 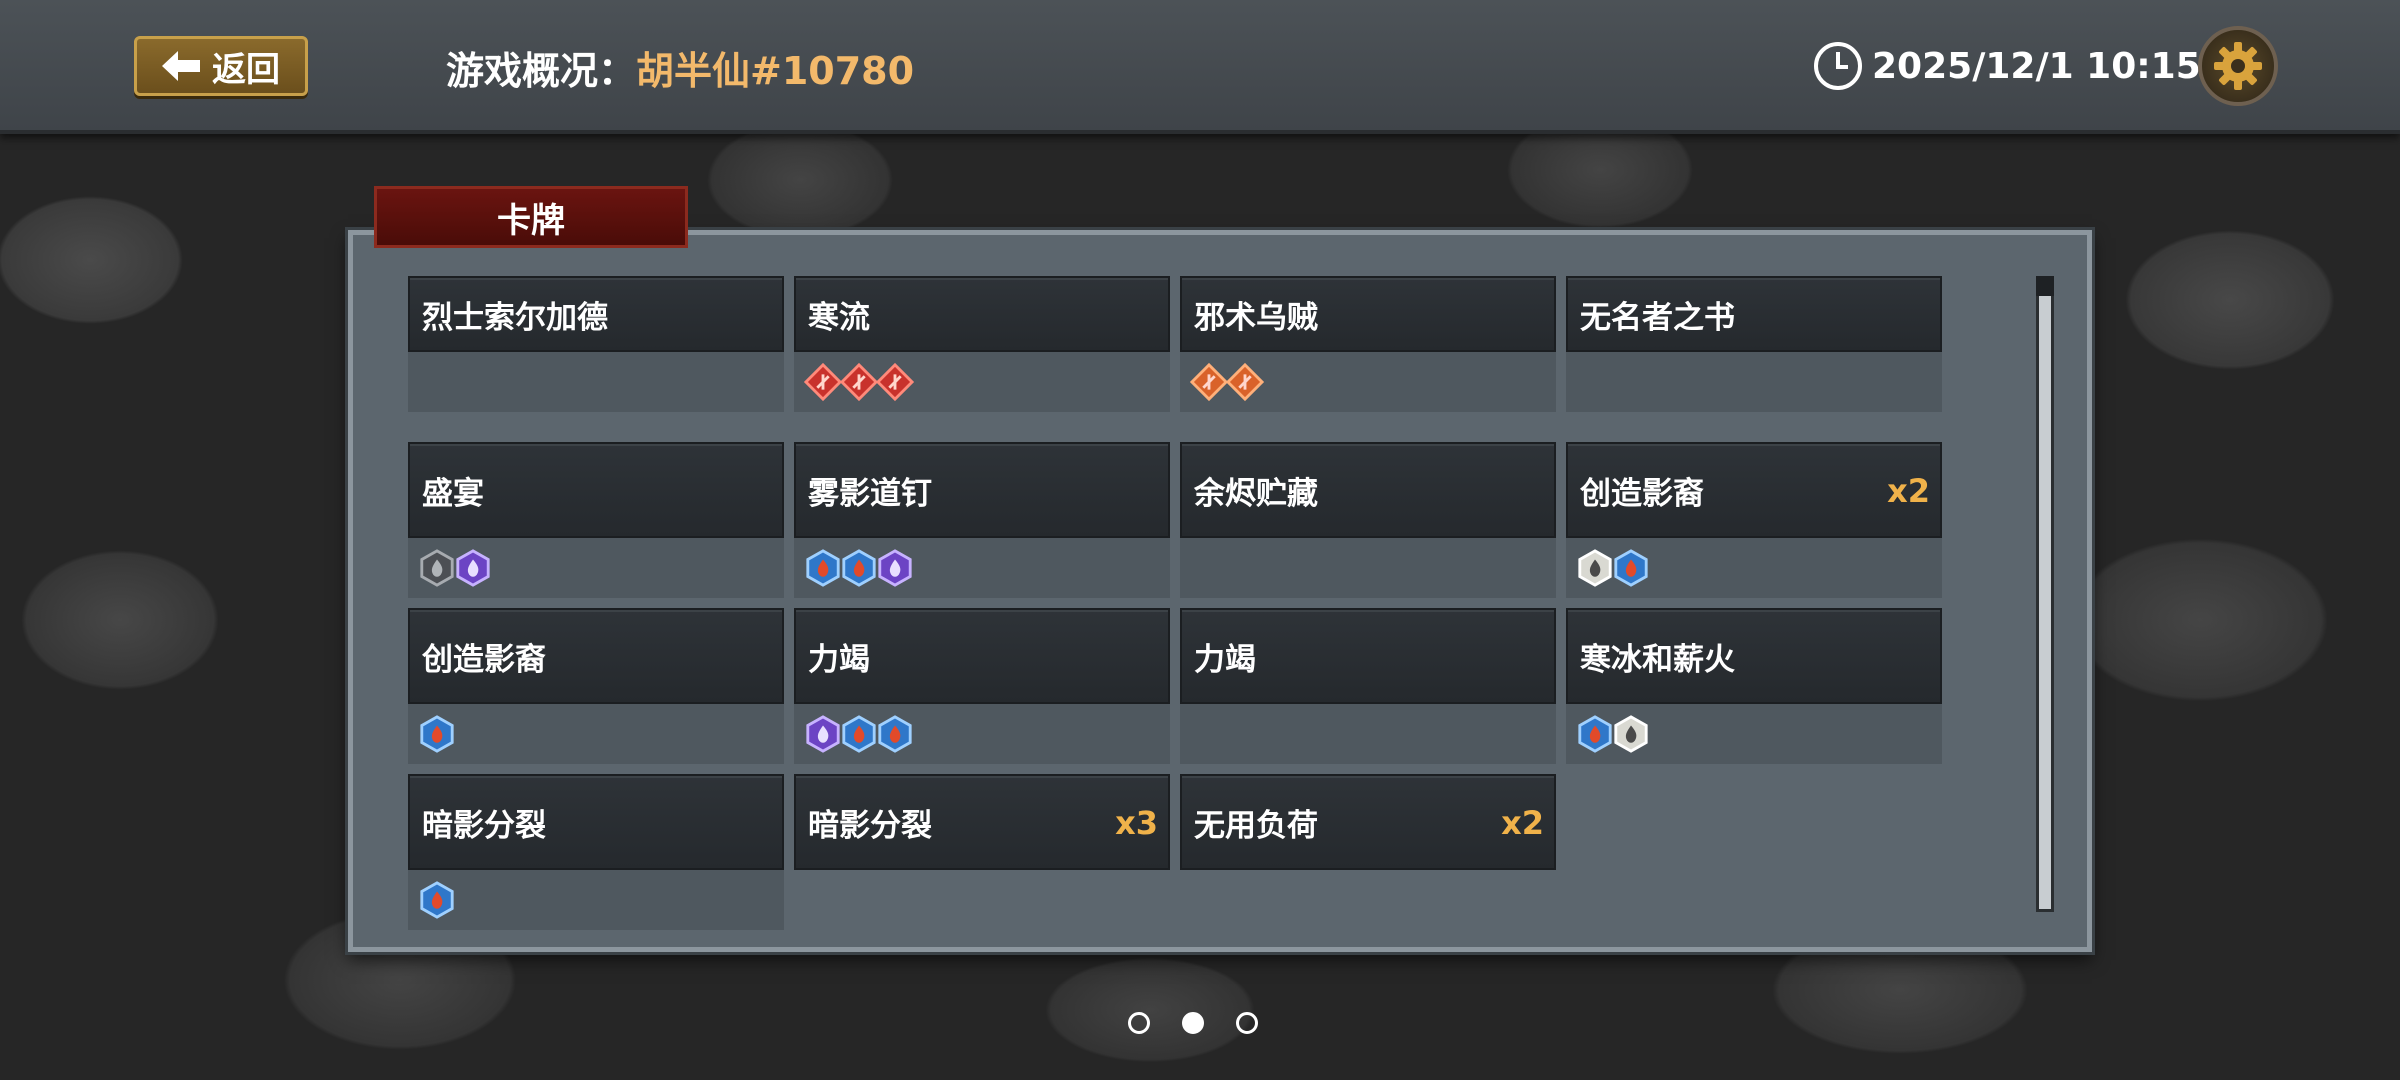 I want to click on card-item: 寒流, so click(x=982, y=357).